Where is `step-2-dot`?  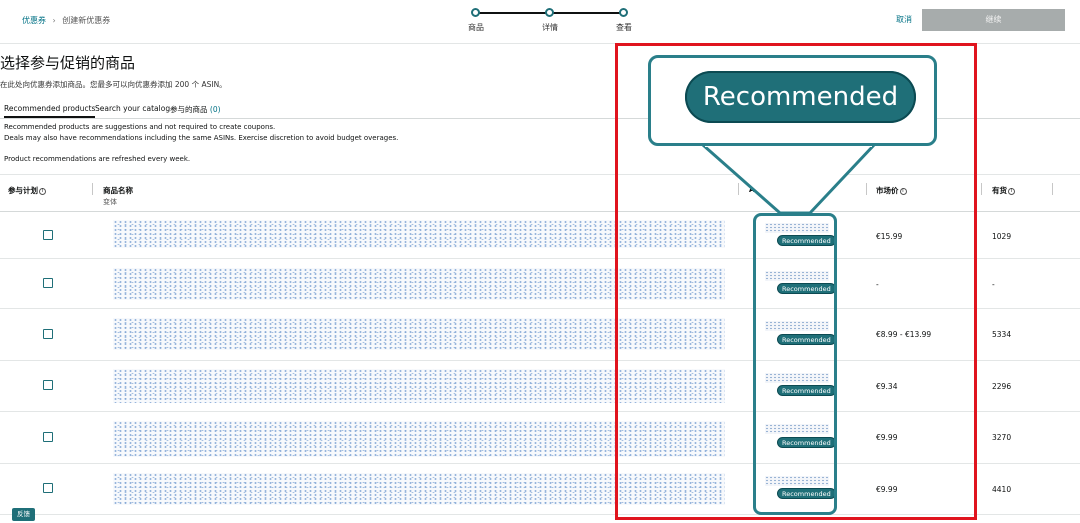
step-2-dot is located at coordinates (549, 12).